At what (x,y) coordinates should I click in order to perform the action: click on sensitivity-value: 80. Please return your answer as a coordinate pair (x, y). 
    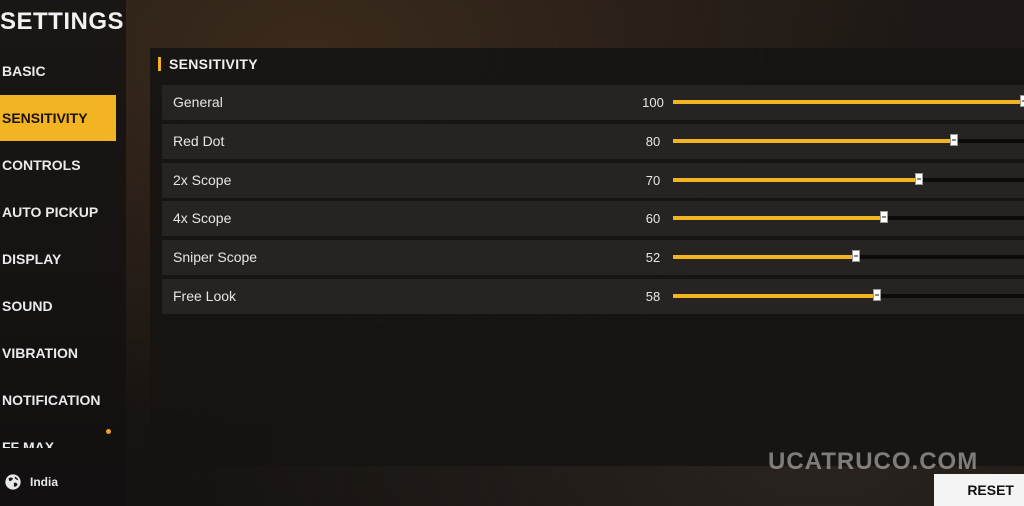
    Looking at the image, I should click on (653, 141).